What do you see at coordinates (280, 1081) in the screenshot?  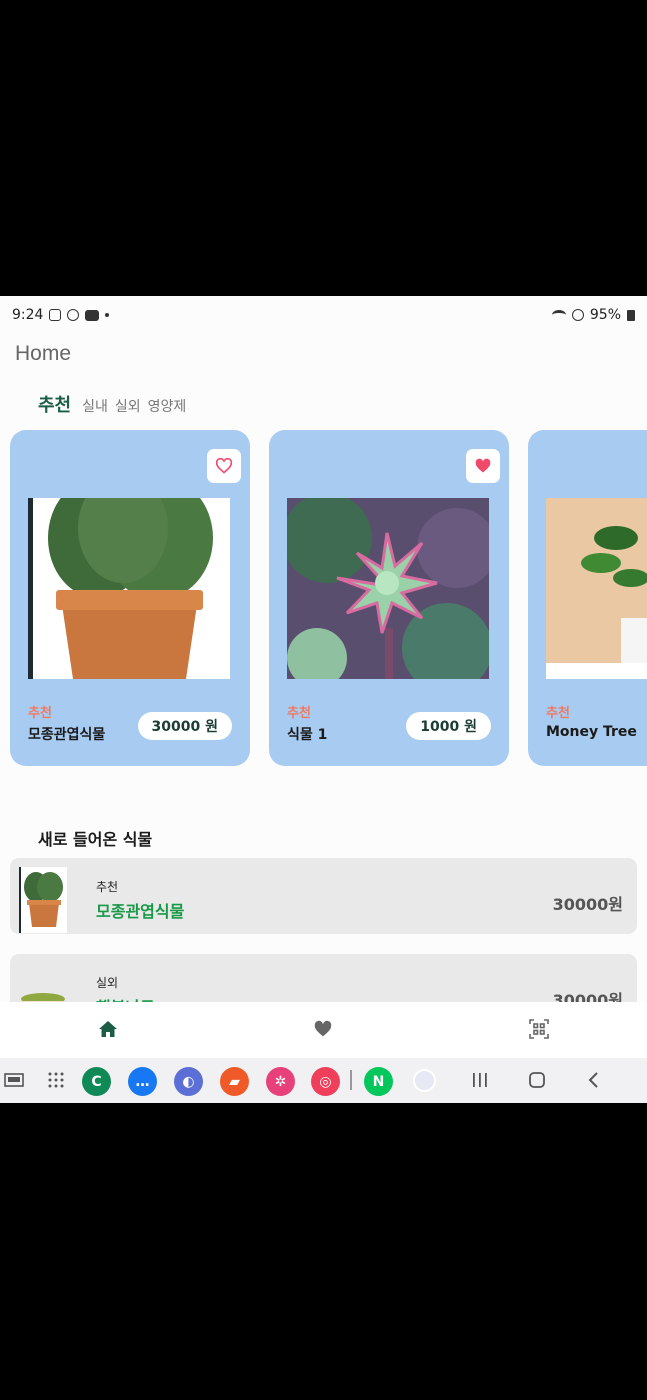 I see `app-icon: ✲` at bounding box center [280, 1081].